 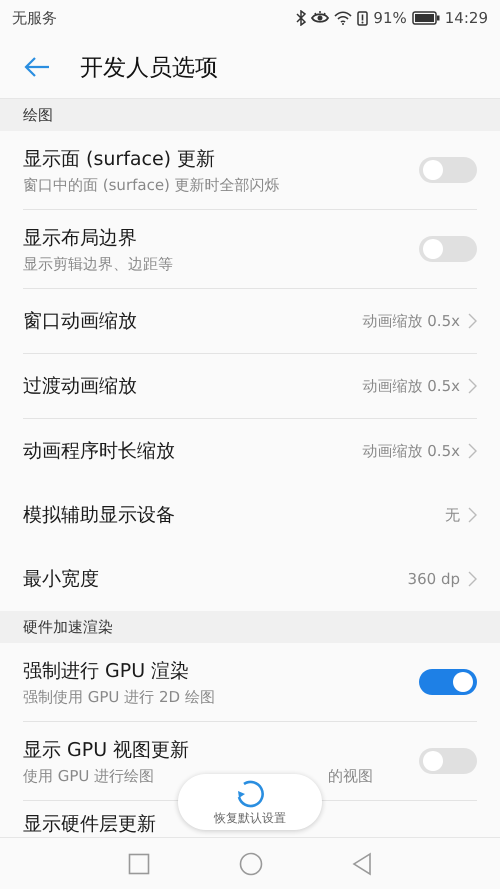 What do you see at coordinates (99, 515) in the screenshot?
I see `setting-title: 模拟辅助显示设备` at bounding box center [99, 515].